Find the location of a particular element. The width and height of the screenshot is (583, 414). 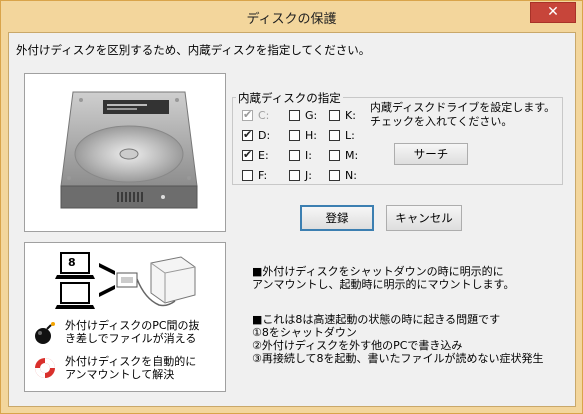

group-description-line2: チェックを入れてください。 is located at coordinates (441, 121).